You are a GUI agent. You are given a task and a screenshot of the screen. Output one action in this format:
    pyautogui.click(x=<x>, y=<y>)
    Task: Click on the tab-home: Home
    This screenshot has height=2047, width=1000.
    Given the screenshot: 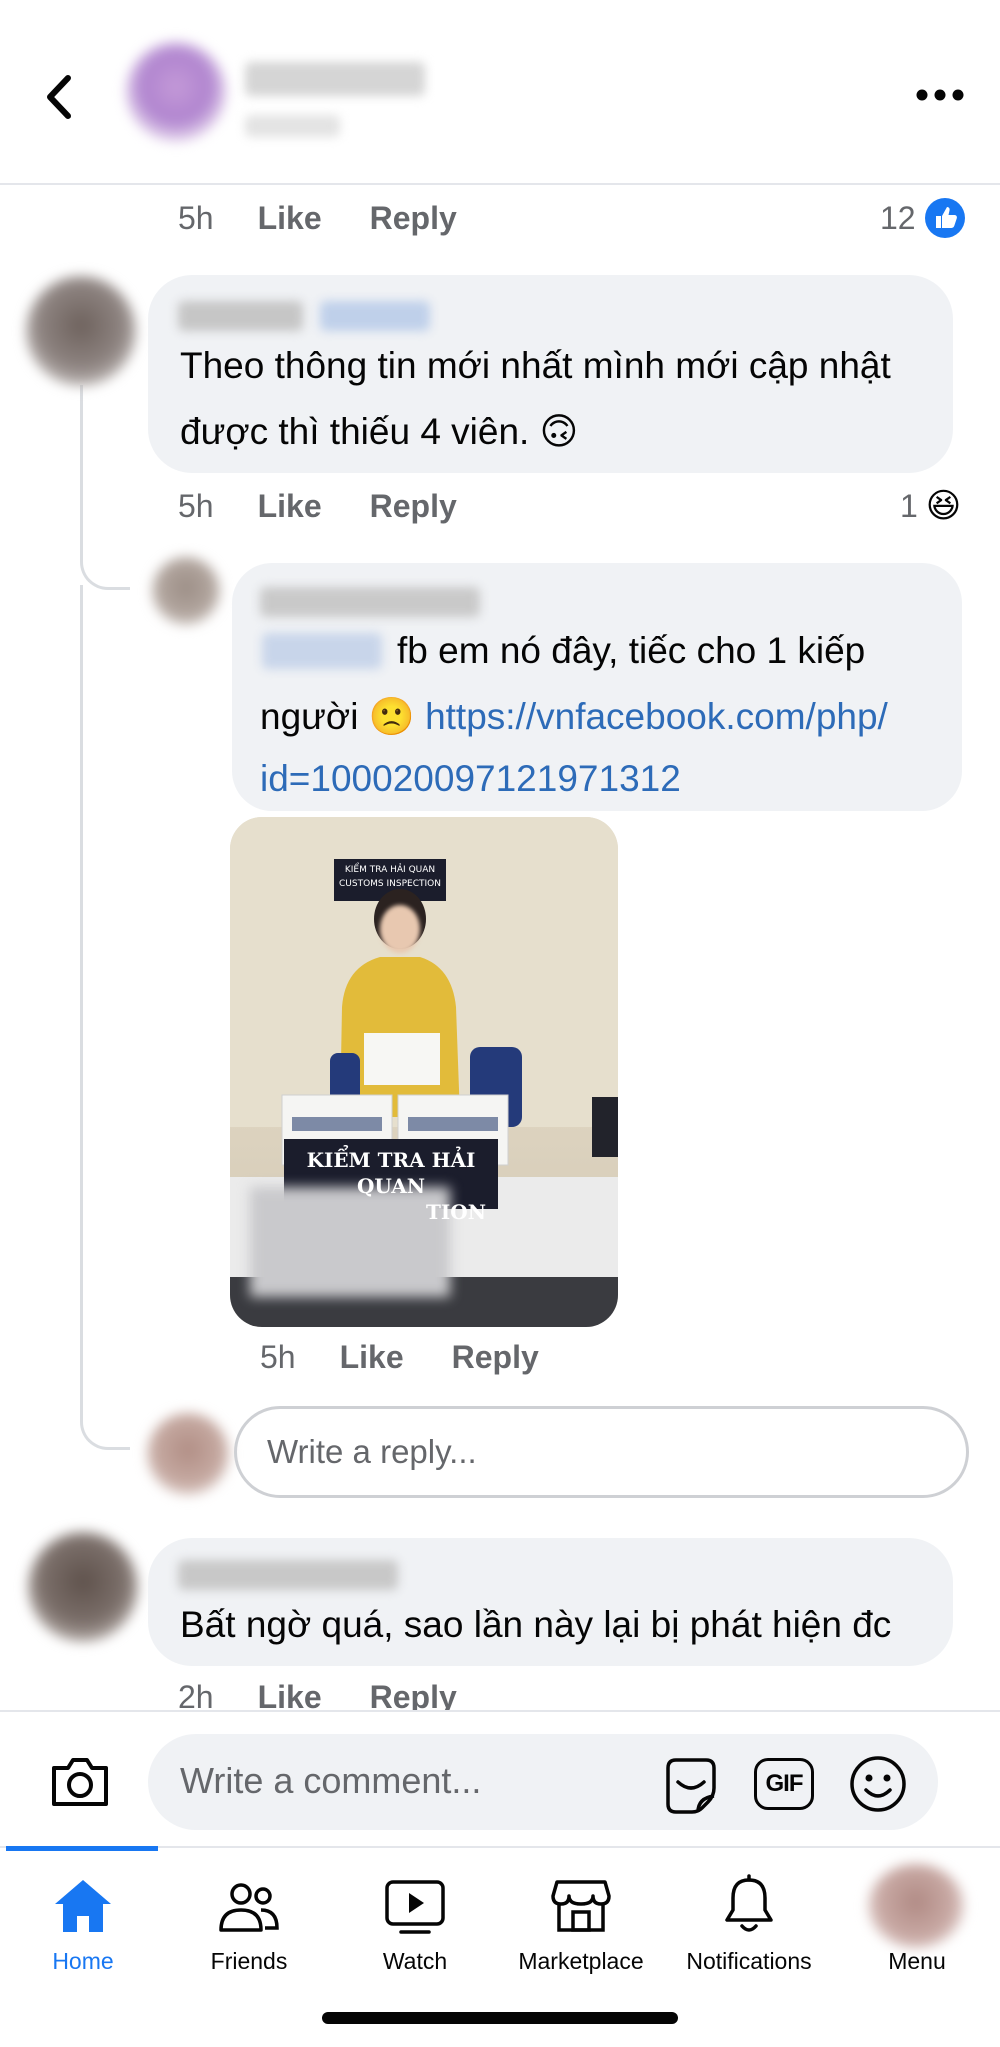 What is the action you would take?
    pyautogui.click(x=83, y=1913)
    